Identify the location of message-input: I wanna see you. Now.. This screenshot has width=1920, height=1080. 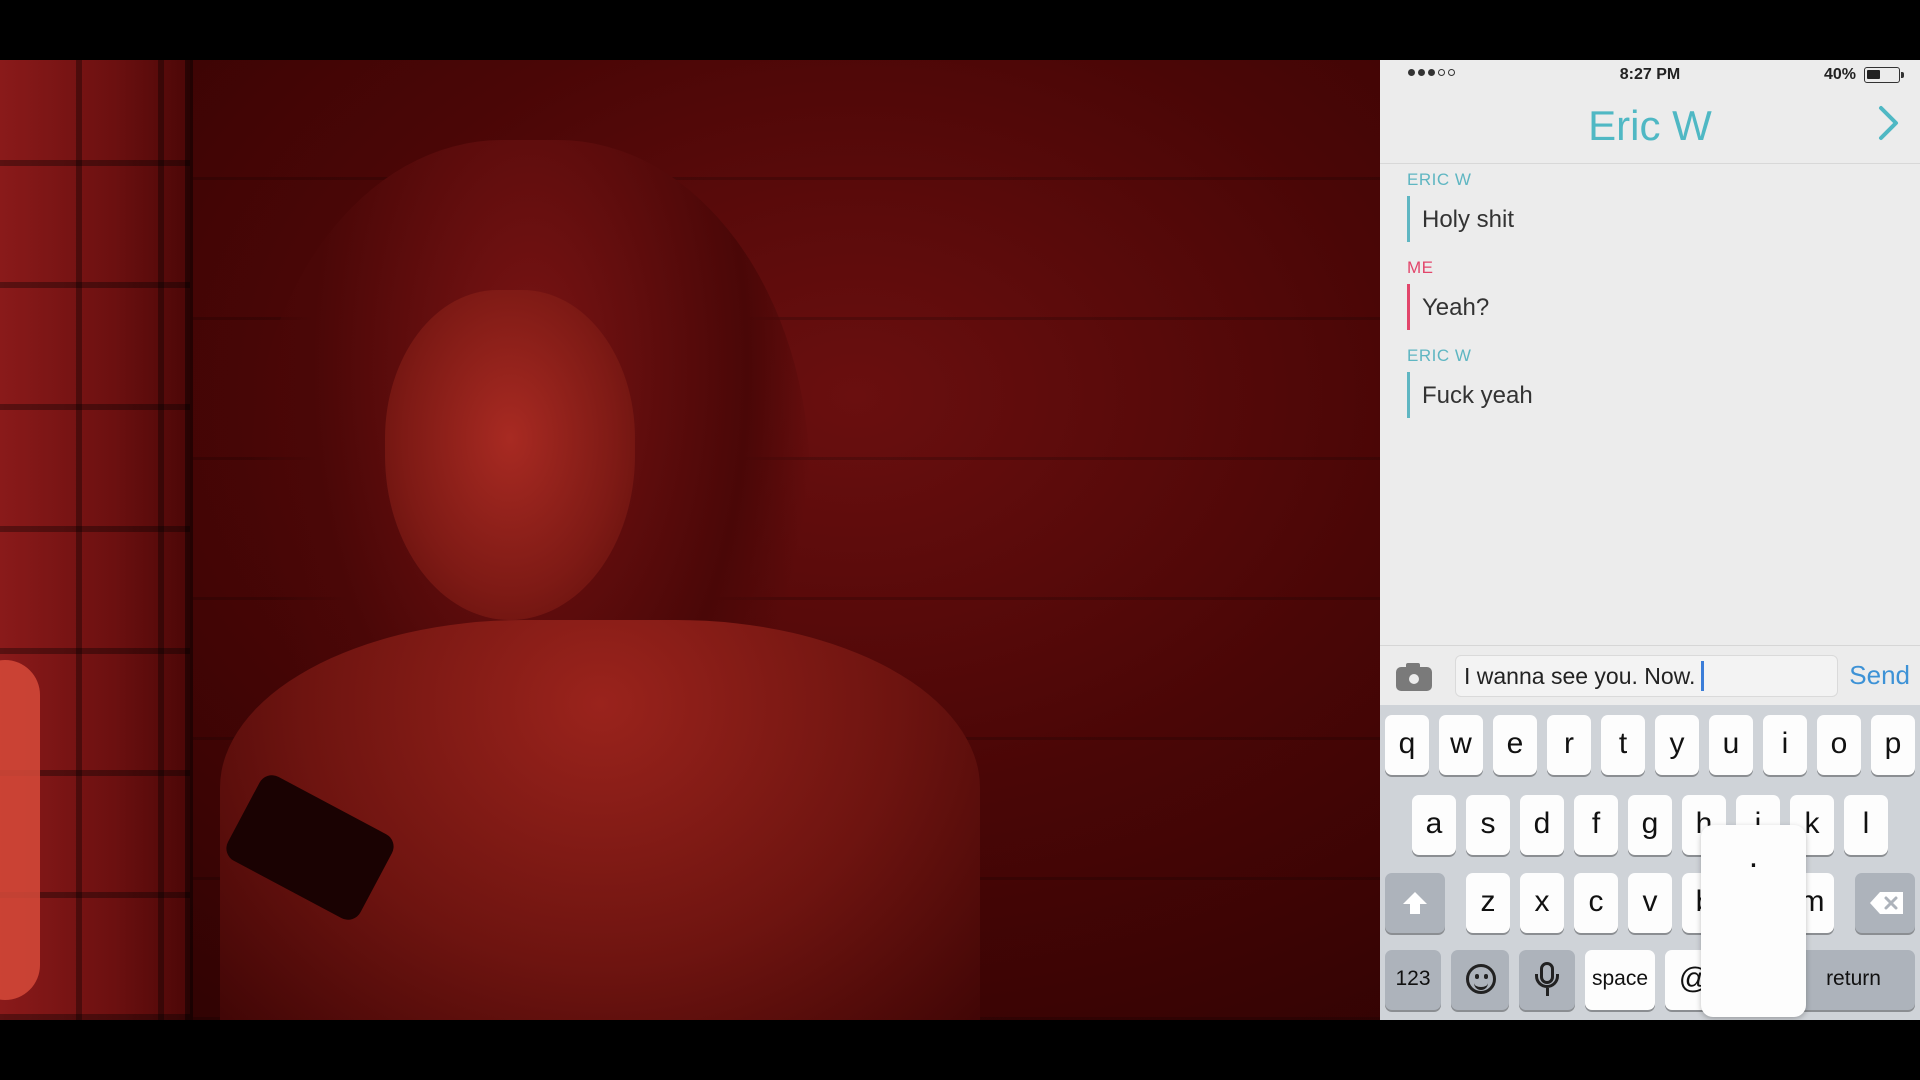
(1646, 676).